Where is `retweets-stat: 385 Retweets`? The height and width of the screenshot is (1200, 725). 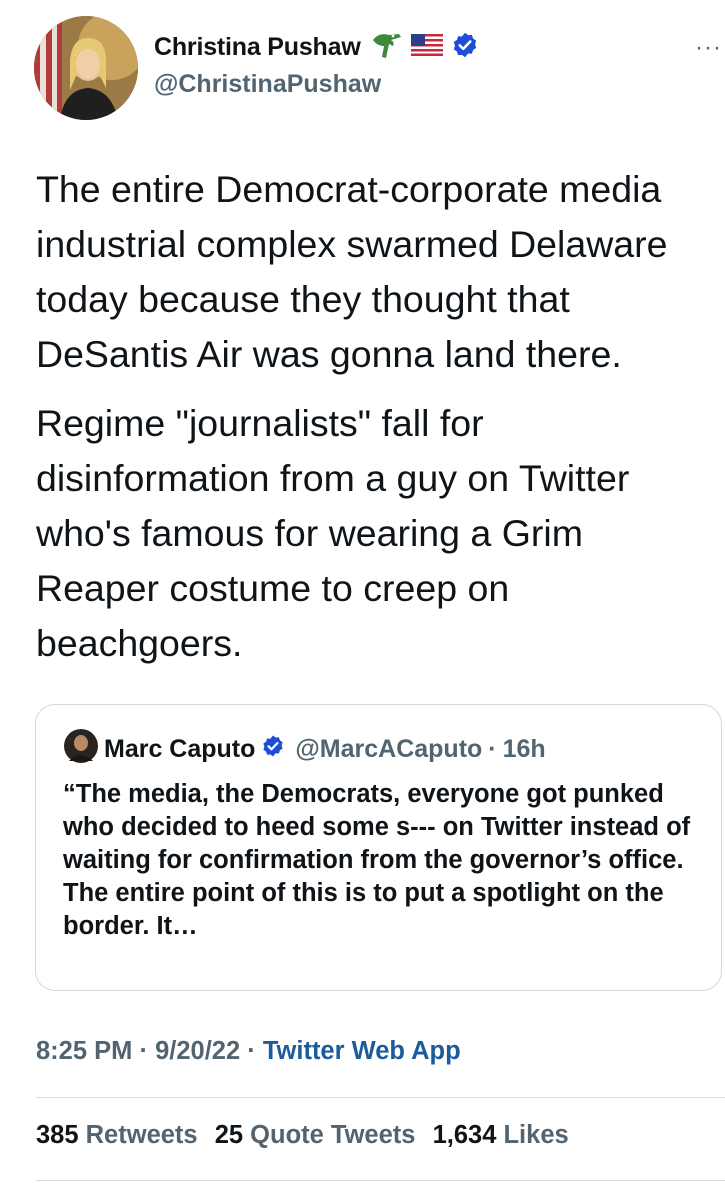
retweets-stat: 385 Retweets is located at coordinates (122, 1135).